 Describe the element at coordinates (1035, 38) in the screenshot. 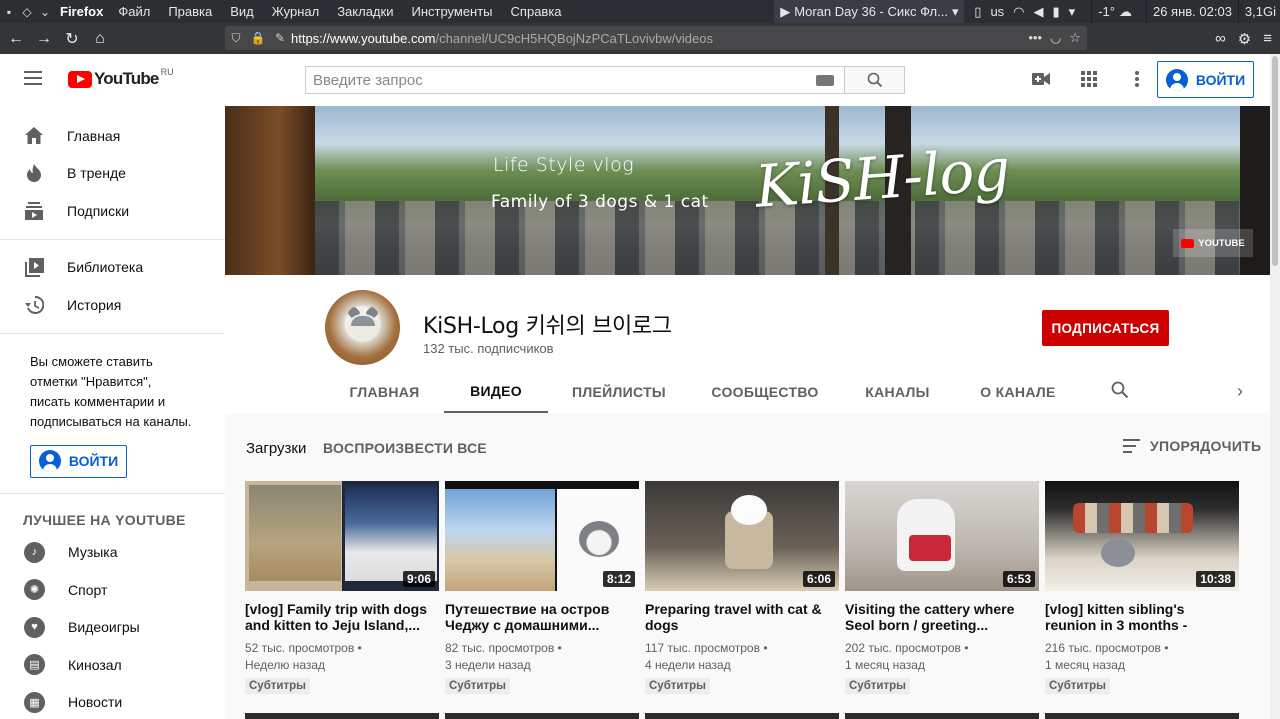

I see `page-actions-icon: •••` at that location.